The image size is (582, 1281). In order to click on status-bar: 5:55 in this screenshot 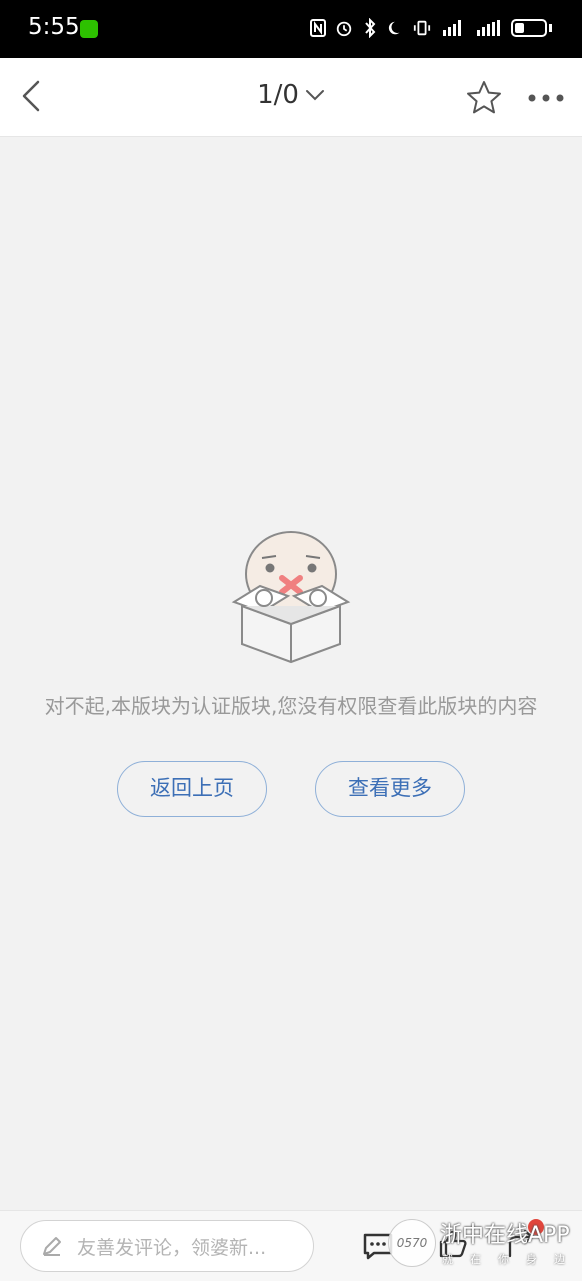, I will do `click(291, 29)`.